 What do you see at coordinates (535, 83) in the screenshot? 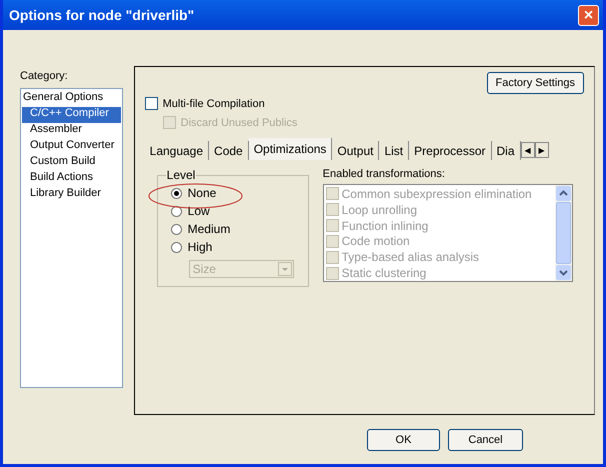
I see `factory-settings-button: Factory Settings` at bounding box center [535, 83].